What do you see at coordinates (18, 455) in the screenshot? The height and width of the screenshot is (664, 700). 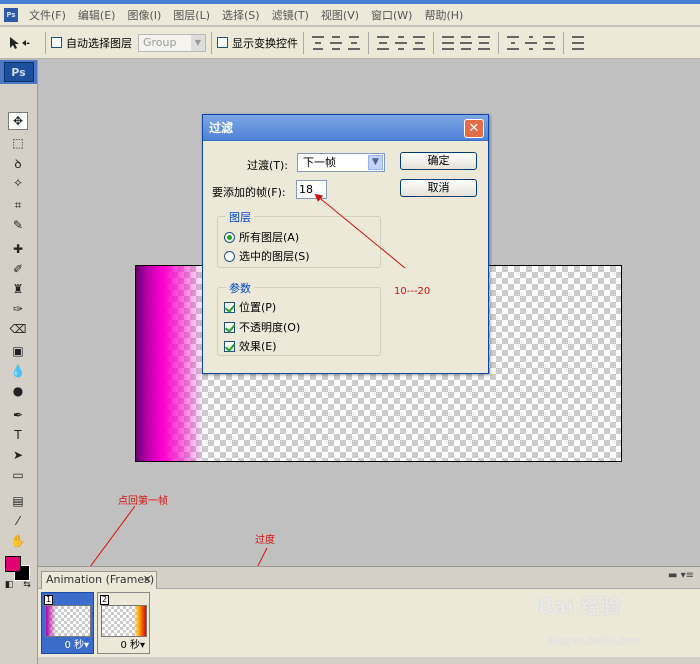 I see `path-selection-tool-icon: ➤` at bounding box center [18, 455].